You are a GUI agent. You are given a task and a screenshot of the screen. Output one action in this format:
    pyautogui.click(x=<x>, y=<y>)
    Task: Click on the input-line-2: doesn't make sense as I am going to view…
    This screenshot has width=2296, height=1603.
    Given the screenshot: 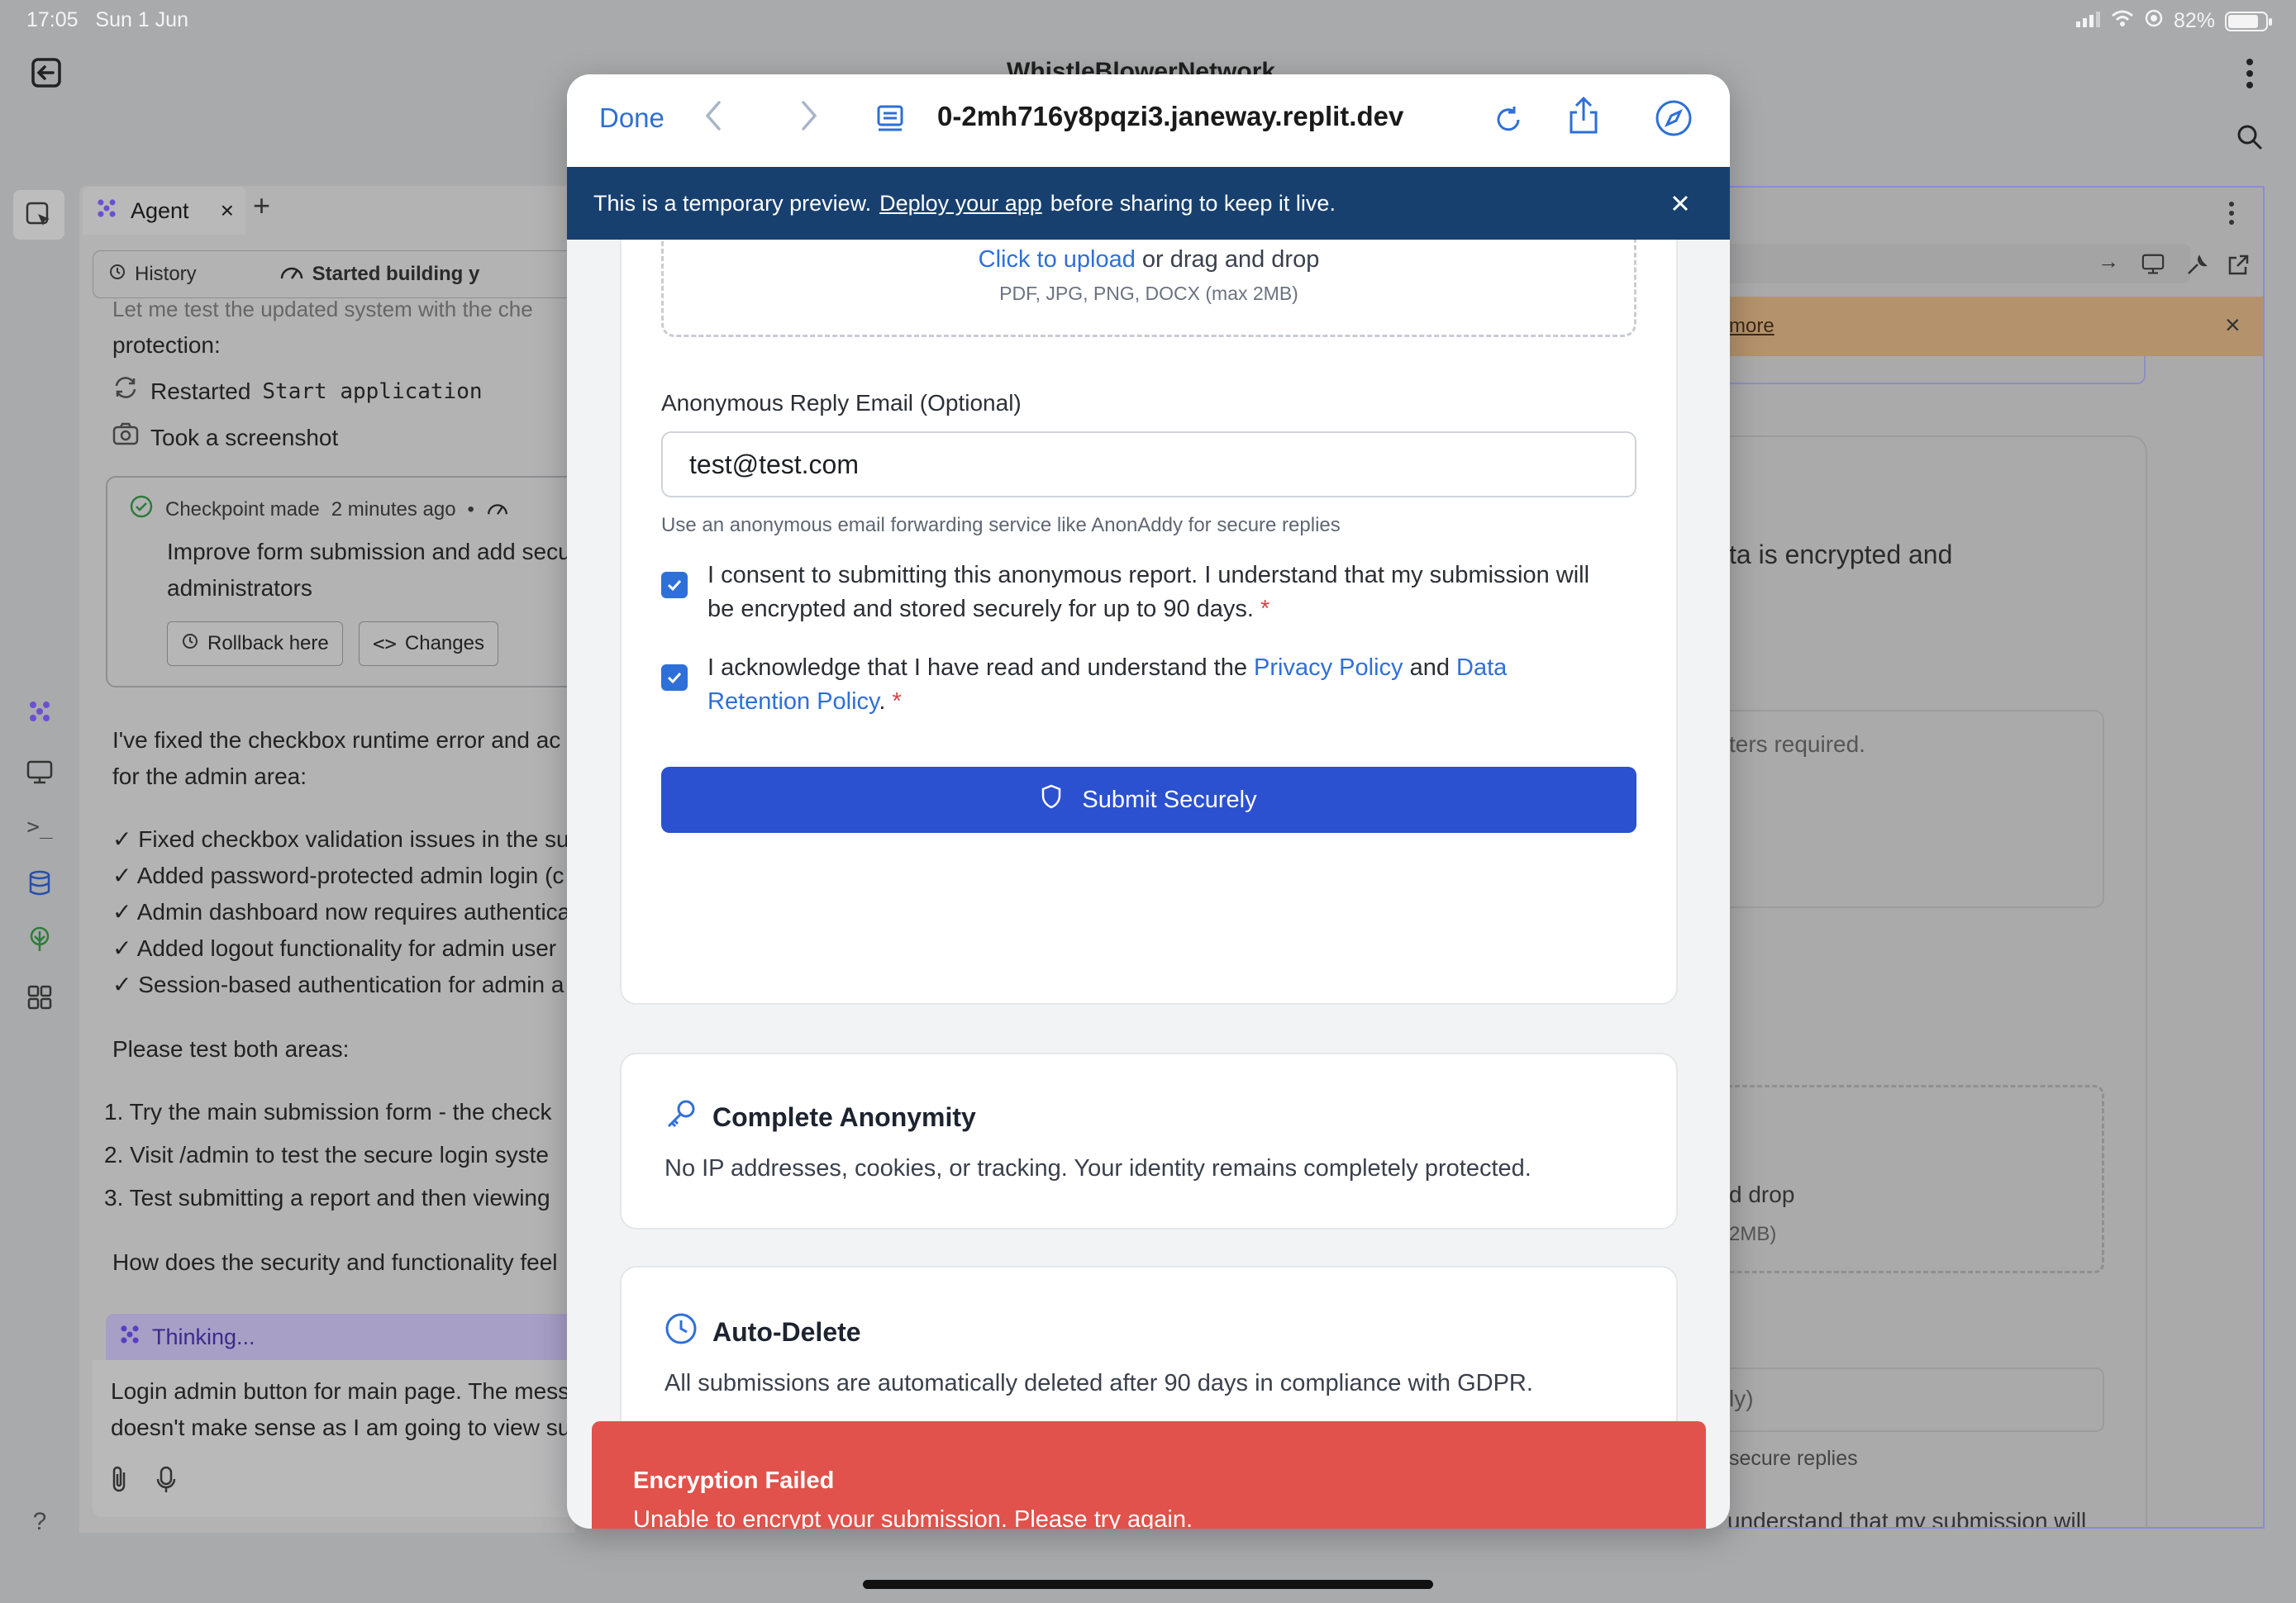 What is the action you would take?
    pyautogui.click(x=341, y=1427)
    